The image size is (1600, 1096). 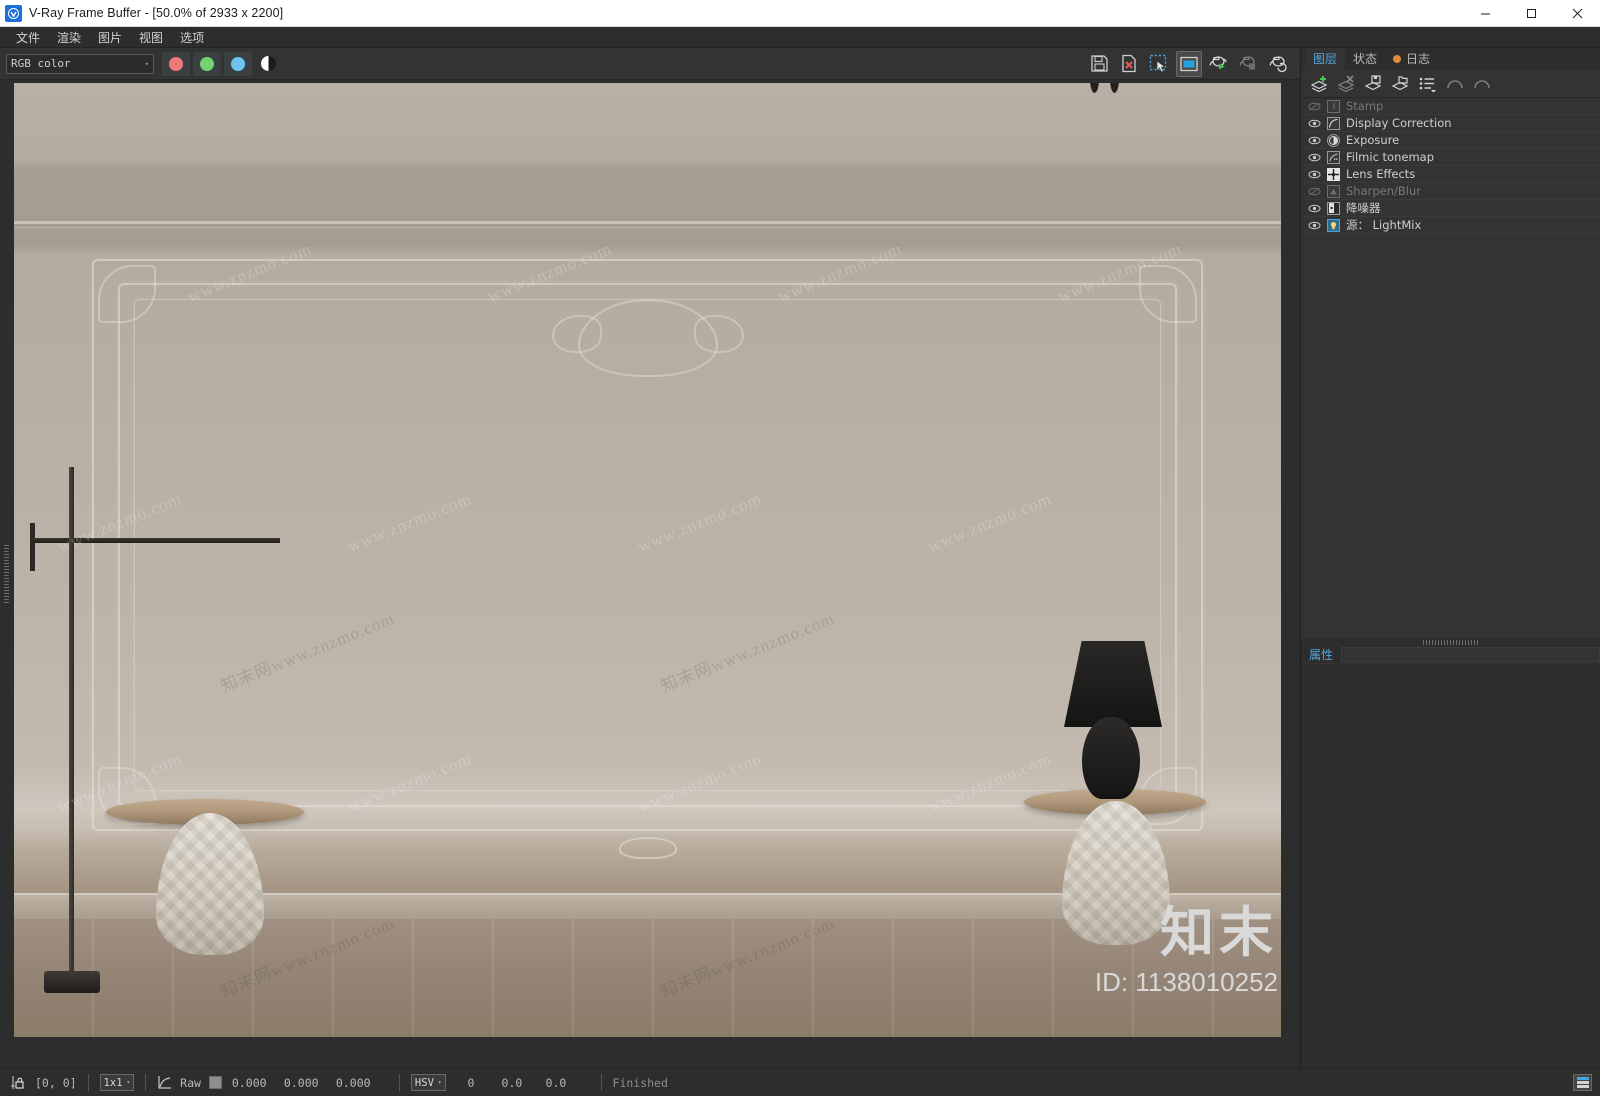 What do you see at coordinates (1577, 13) in the screenshot?
I see `close-button` at bounding box center [1577, 13].